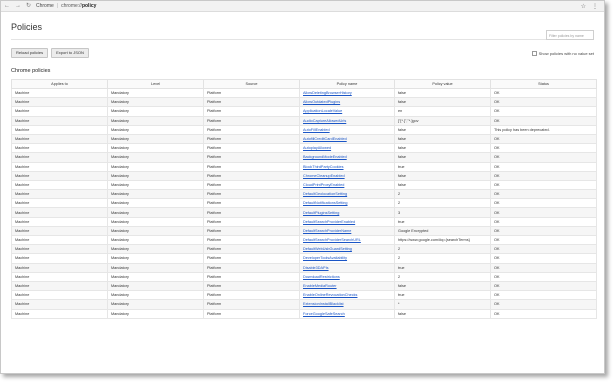 Image resolution: width=615 pixels, height=383 pixels. What do you see at coordinates (347, 212) in the screenshot?
I see `cell-policy-name: DefaultPluginsSetting` at bounding box center [347, 212].